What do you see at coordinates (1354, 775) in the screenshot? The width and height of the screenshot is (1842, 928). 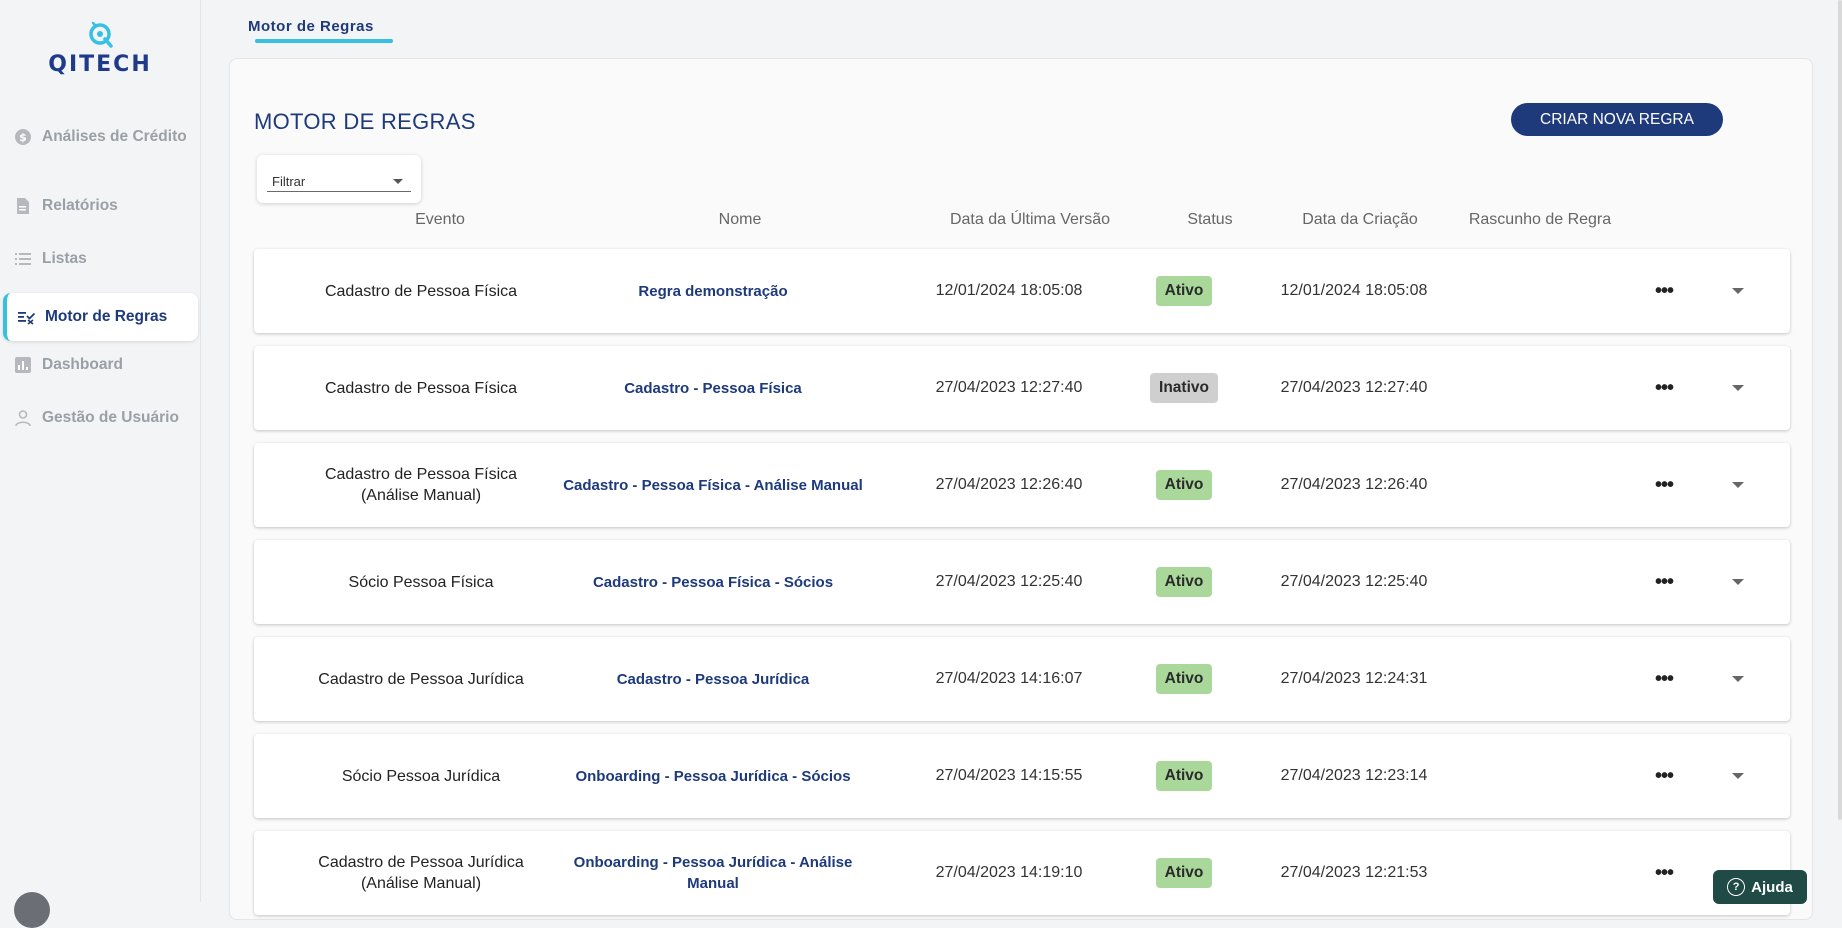 I see `cell-criacao: 27/04/2023 12:23:14` at bounding box center [1354, 775].